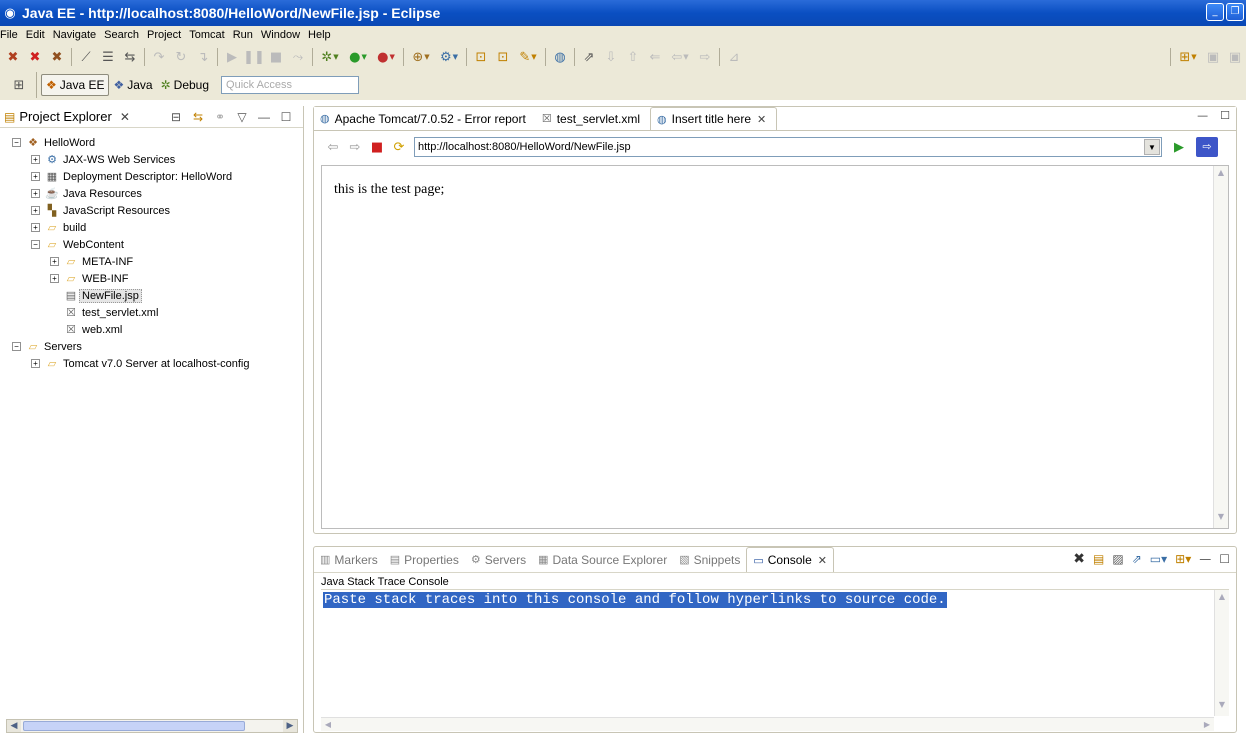  Describe the element at coordinates (449, 57) in the screenshot. I see `new-web-service-icon: ⚙ ▼` at that location.